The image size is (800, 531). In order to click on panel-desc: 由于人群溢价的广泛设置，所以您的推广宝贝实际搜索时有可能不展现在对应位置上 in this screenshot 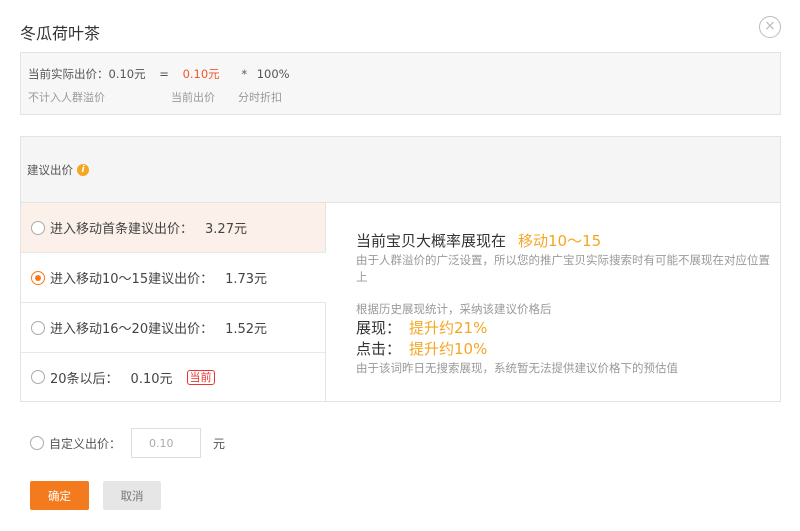, I will do `click(563, 268)`.